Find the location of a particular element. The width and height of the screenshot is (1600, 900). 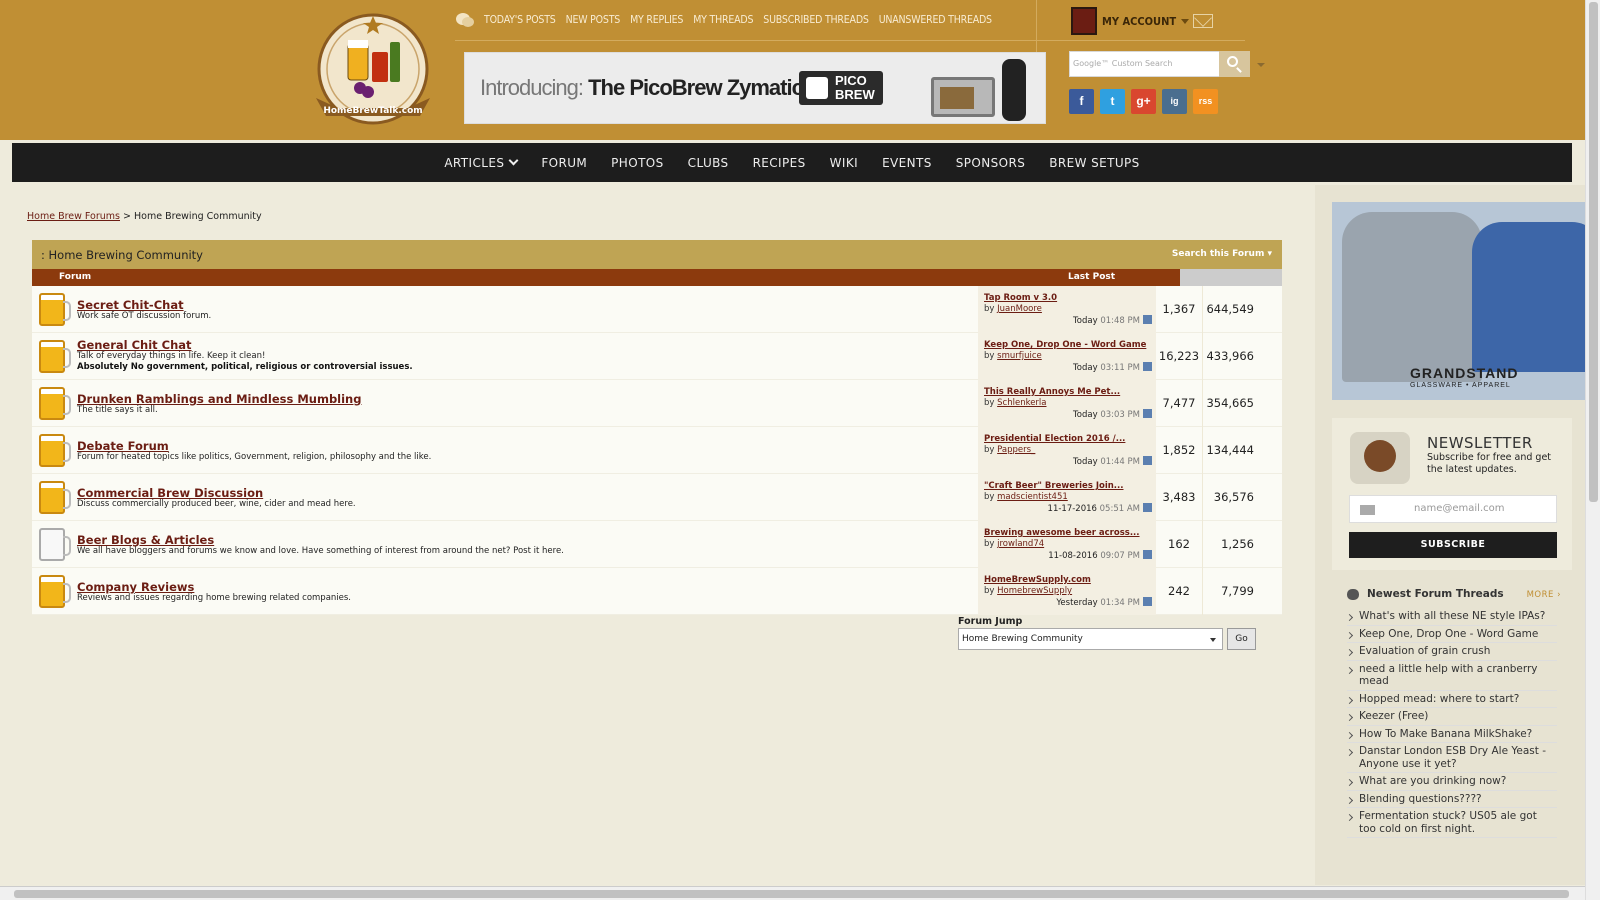

top-link-todays-posts: TODAY'S POSTS is located at coordinates (520, 20).